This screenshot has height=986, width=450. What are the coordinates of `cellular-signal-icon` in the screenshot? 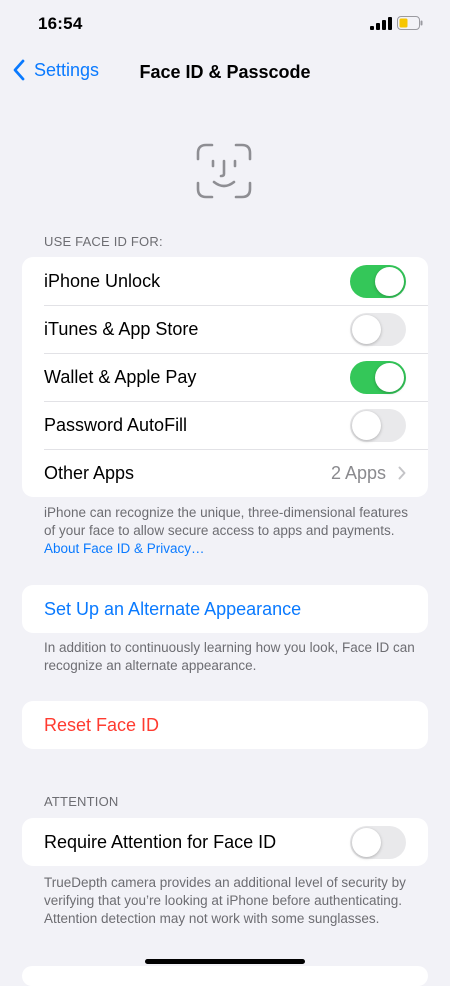 It's located at (381, 23).